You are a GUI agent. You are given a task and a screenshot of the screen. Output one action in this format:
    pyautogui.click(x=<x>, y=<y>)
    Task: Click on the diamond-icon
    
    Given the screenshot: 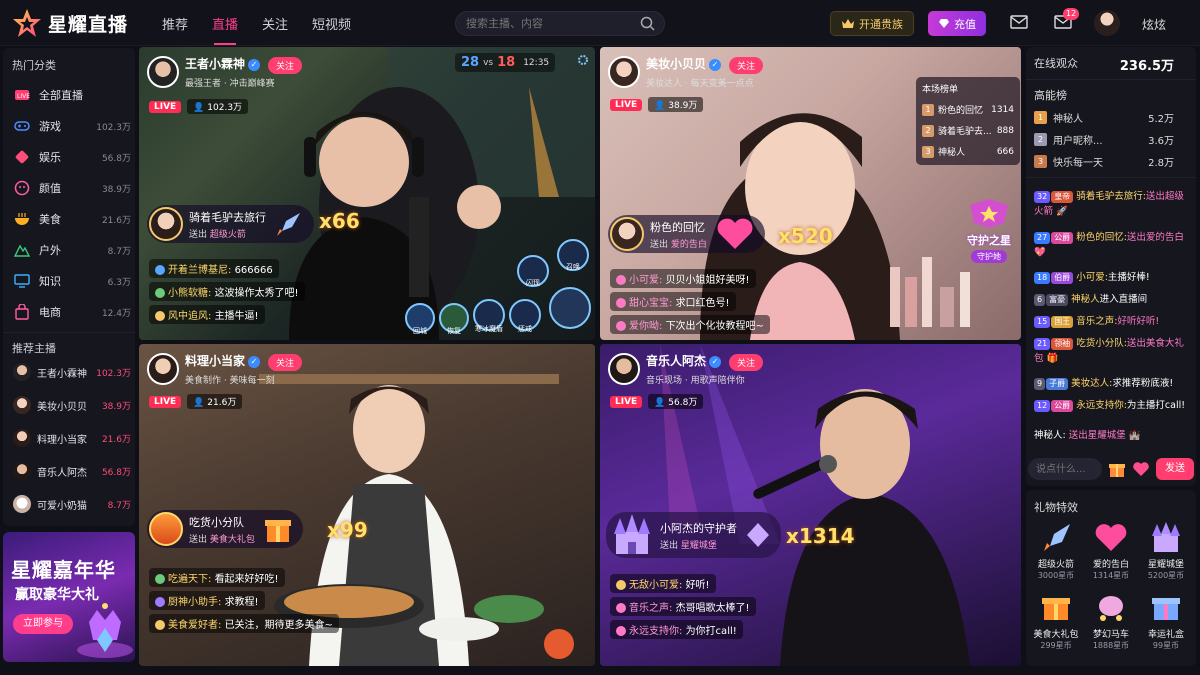 What is the action you would take?
    pyautogui.click(x=944, y=23)
    